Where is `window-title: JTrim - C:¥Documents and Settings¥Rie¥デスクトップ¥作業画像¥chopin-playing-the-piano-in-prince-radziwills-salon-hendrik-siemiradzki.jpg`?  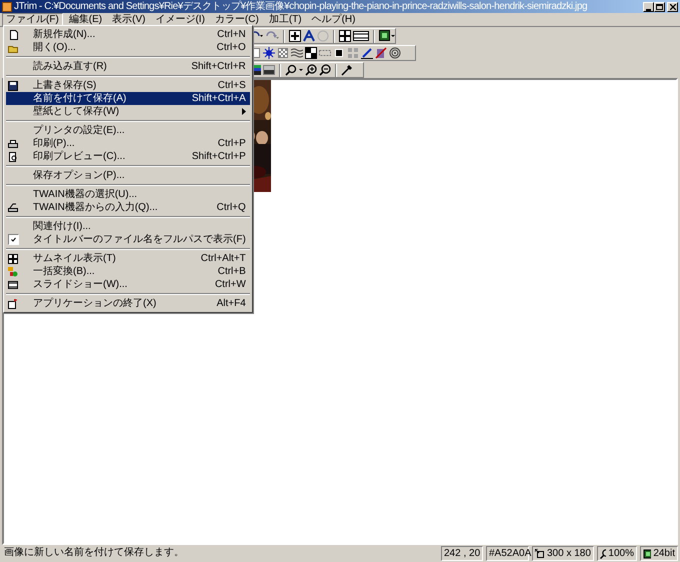
window-title: JTrim - C:¥Documents and Settings¥Rie¥デスクトップ¥作業画像¥chopin-playing-the-piano-in-prince-radziwills-salon-hendrik-siemiradzki.jpg is located at coordinates (301, 6).